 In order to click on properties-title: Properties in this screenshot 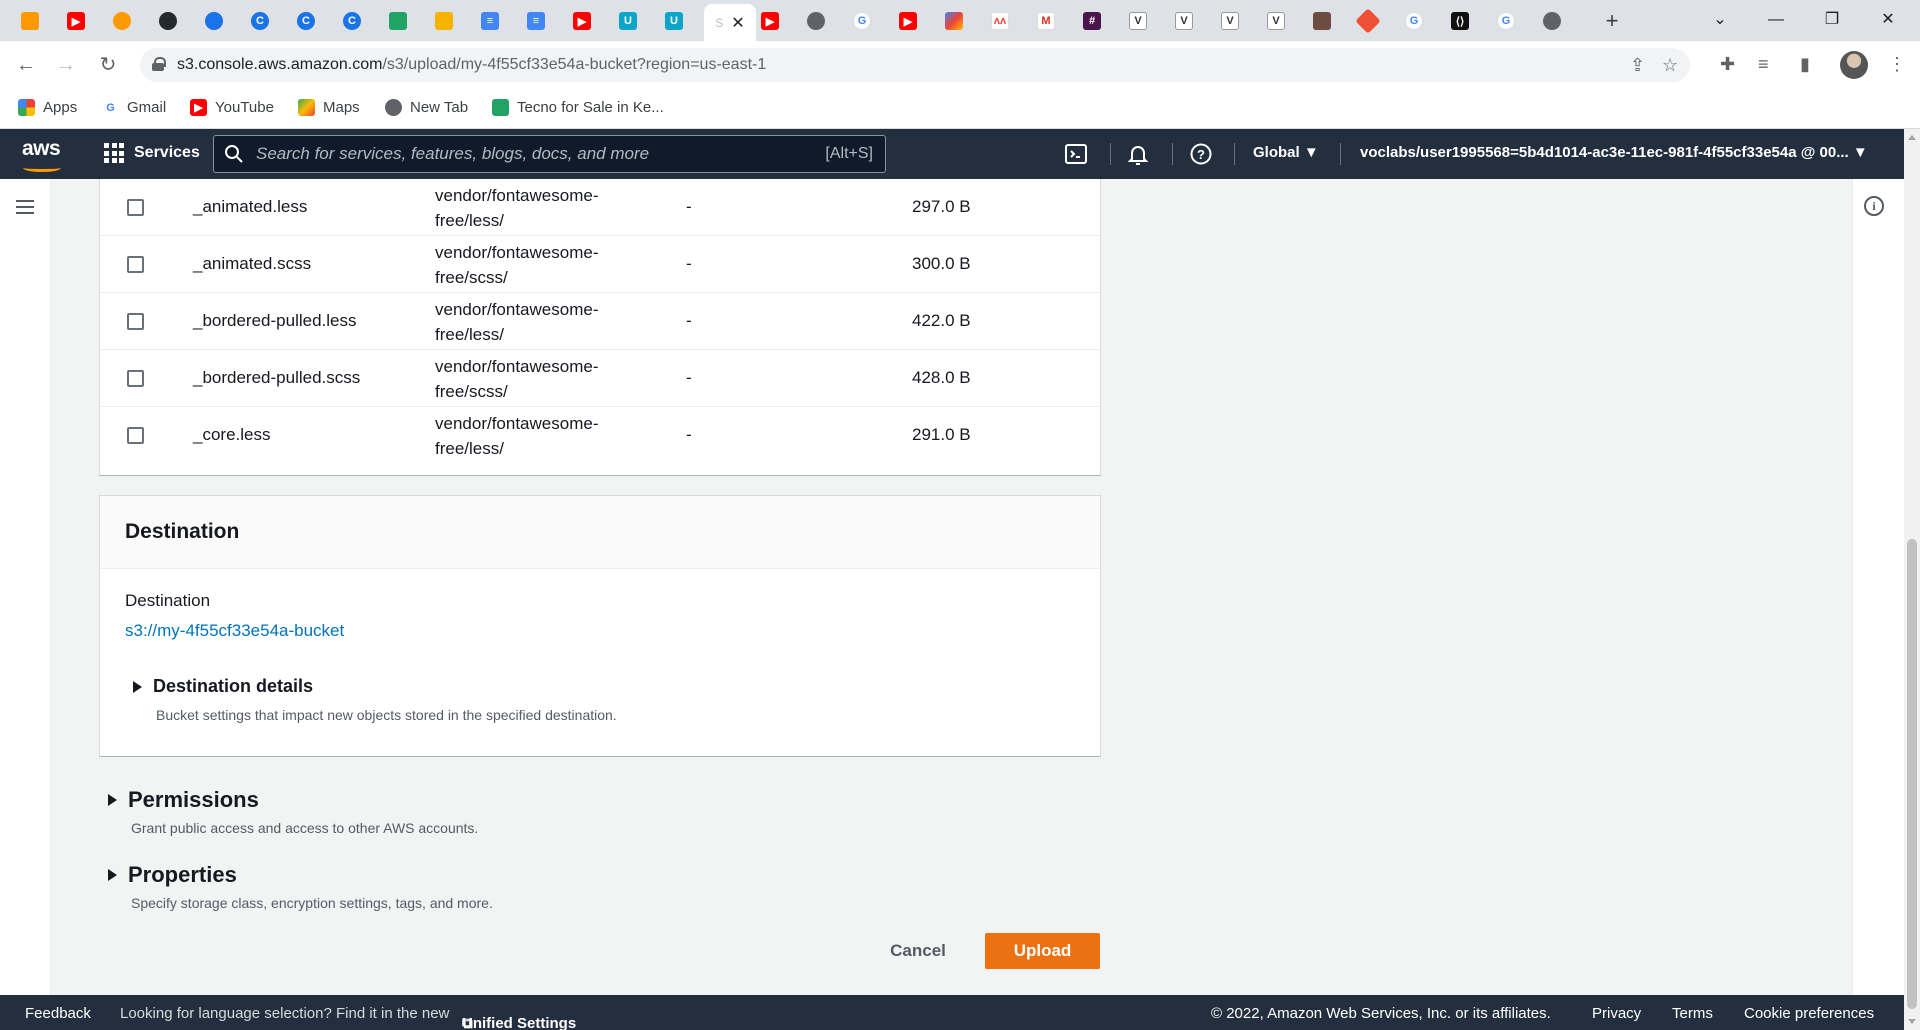, I will do `click(182, 874)`.